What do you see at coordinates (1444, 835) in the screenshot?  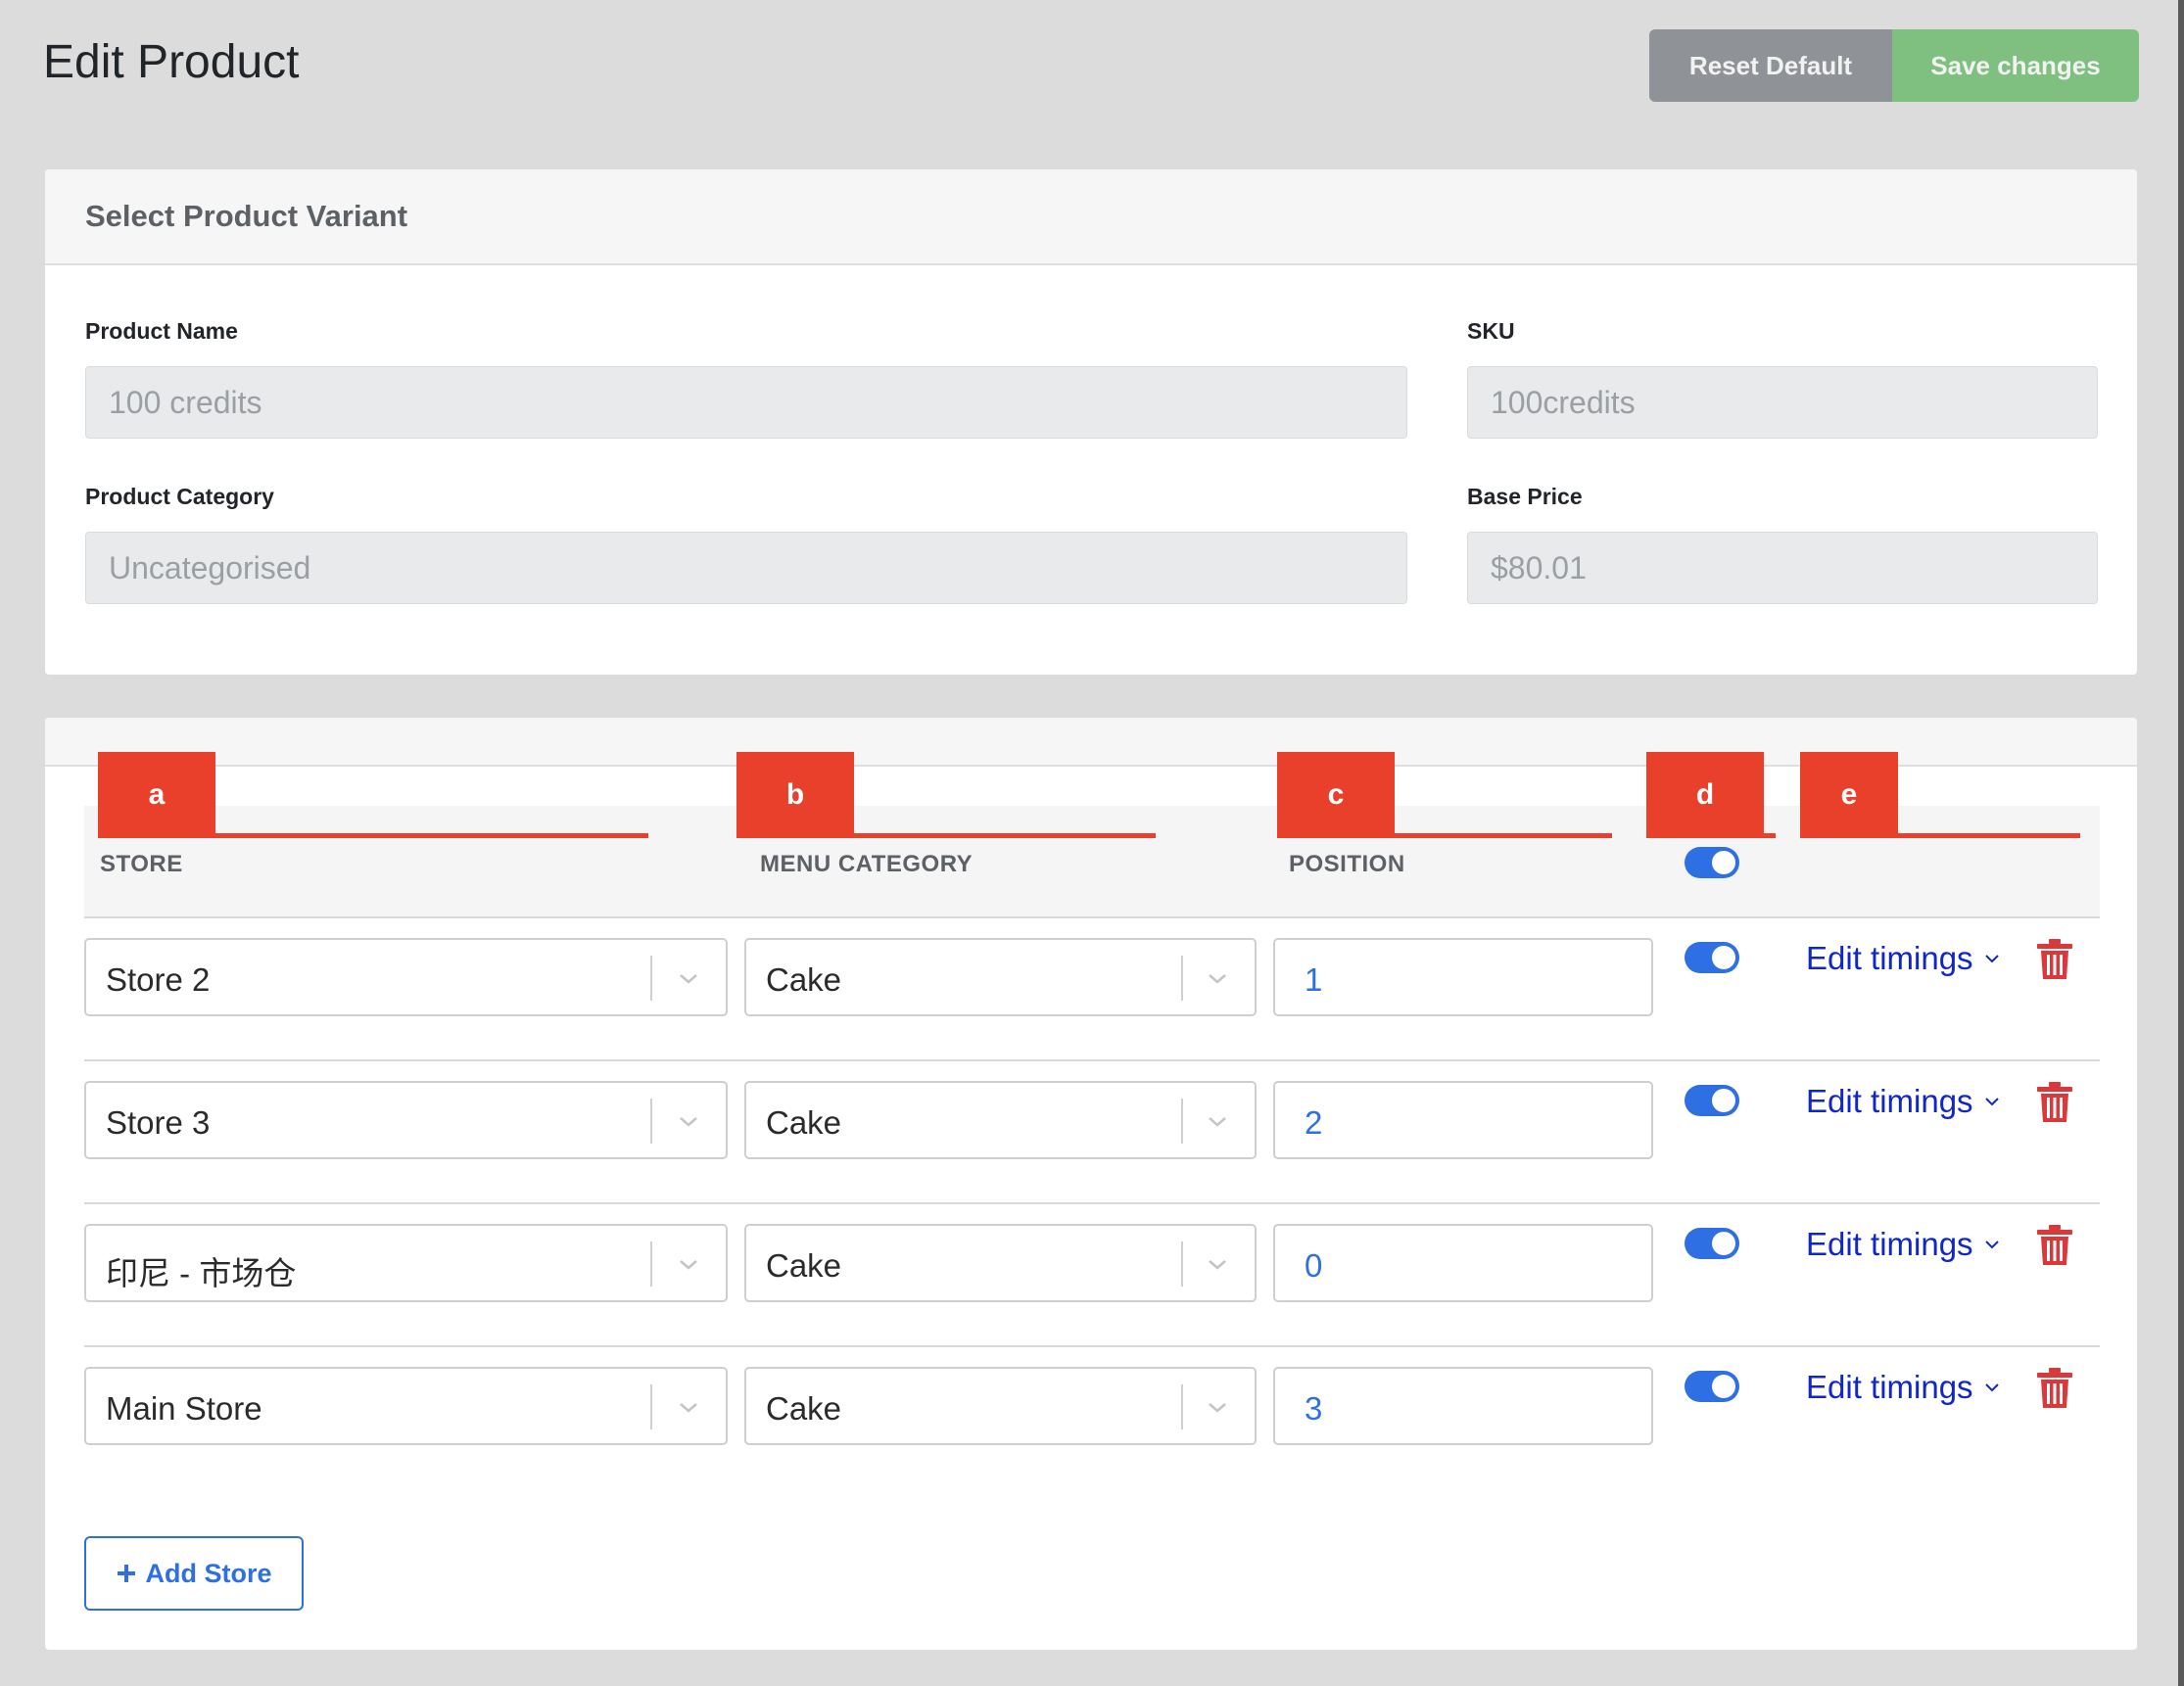 I see `annotation-underline-c` at bounding box center [1444, 835].